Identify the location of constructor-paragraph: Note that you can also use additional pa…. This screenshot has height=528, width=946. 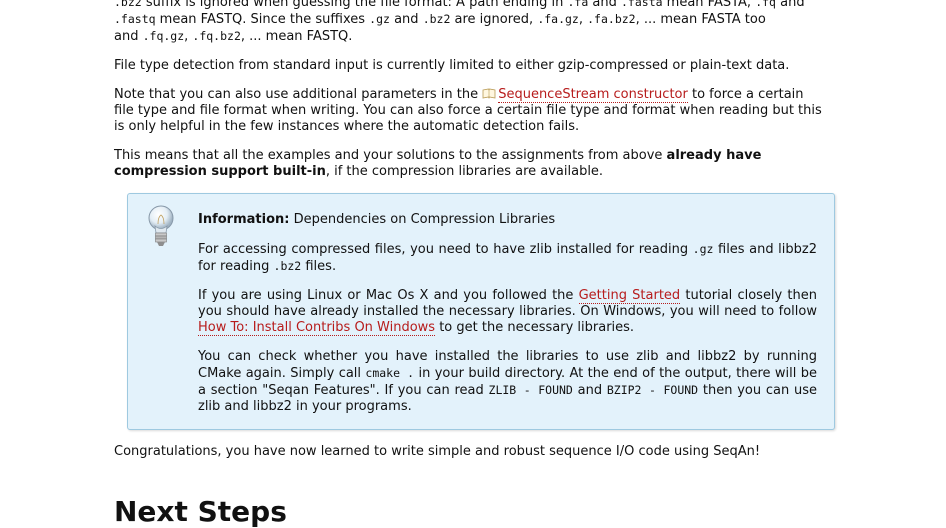
(470, 111).